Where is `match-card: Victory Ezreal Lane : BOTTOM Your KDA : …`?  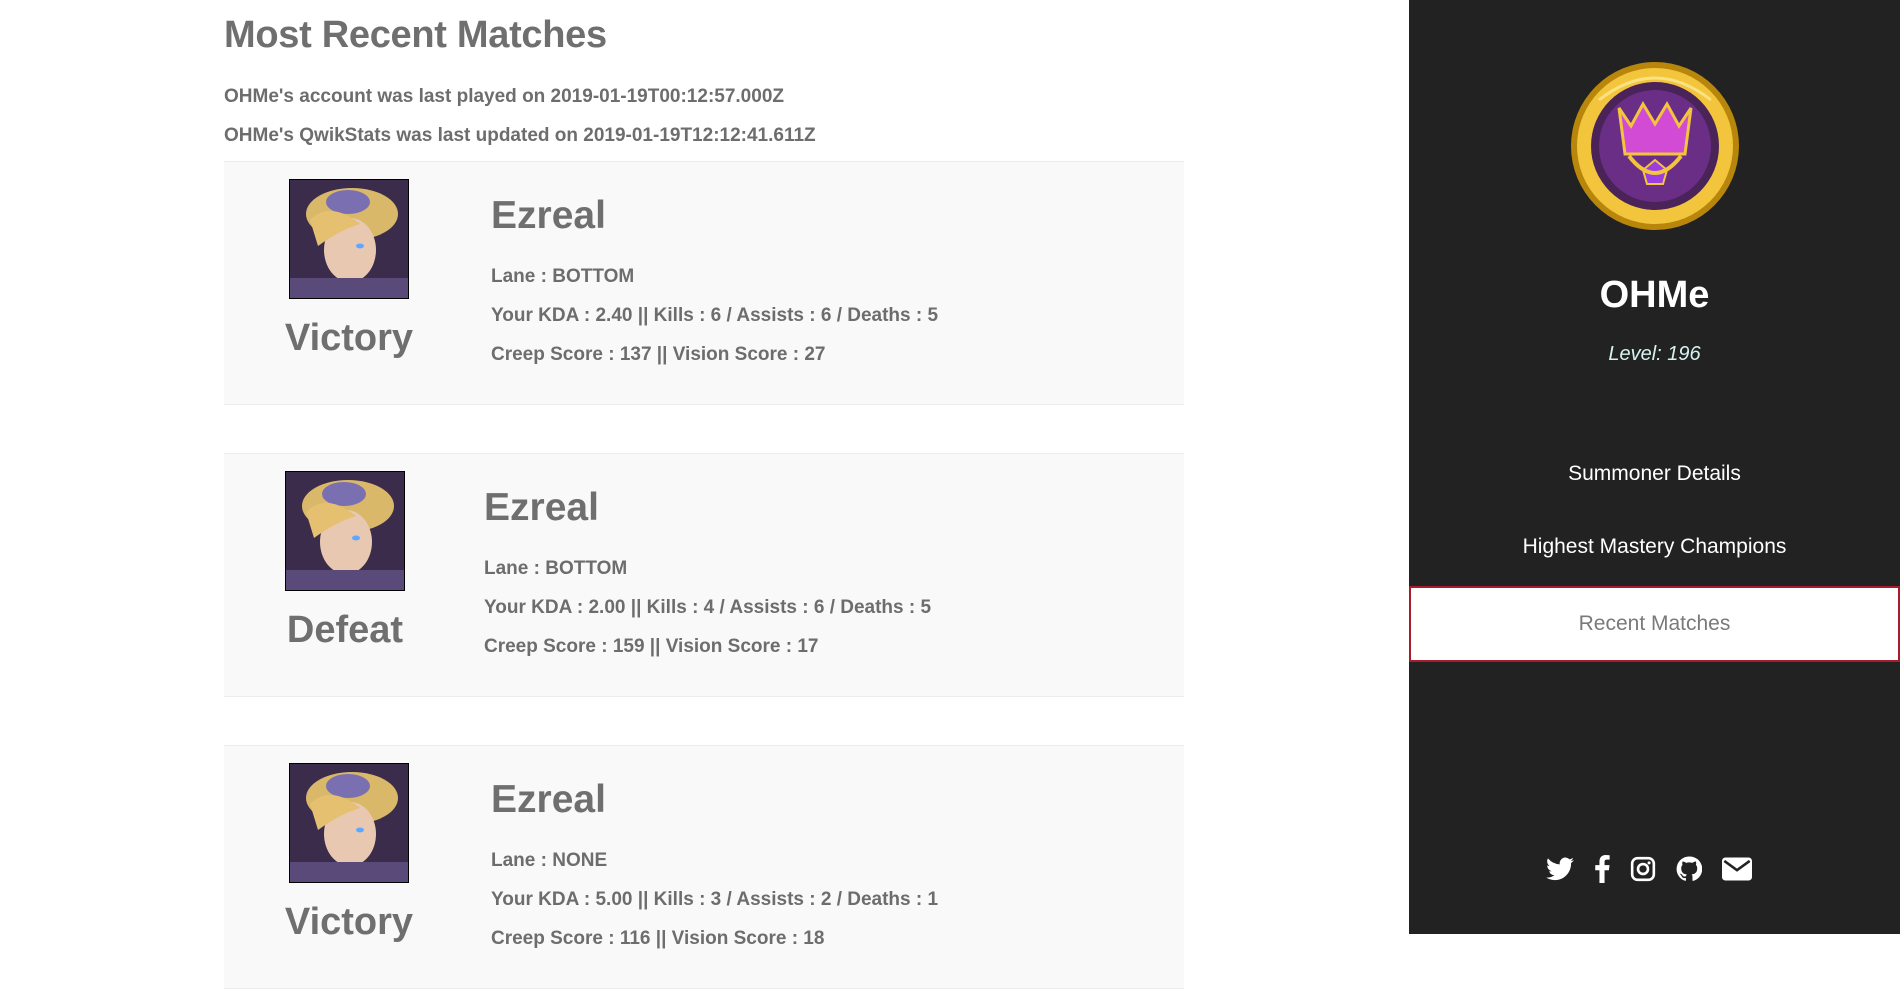 match-card: Victory Ezreal Lane : BOTTOM Your KDA : … is located at coordinates (704, 283).